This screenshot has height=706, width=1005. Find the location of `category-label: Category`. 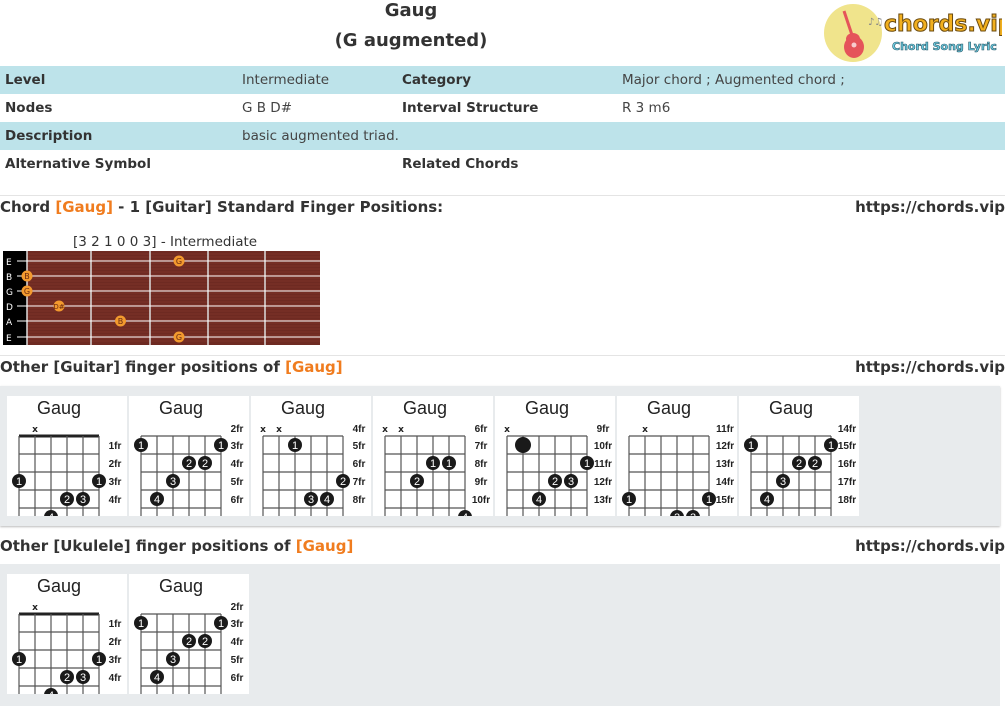

category-label: Category is located at coordinates (437, 80).